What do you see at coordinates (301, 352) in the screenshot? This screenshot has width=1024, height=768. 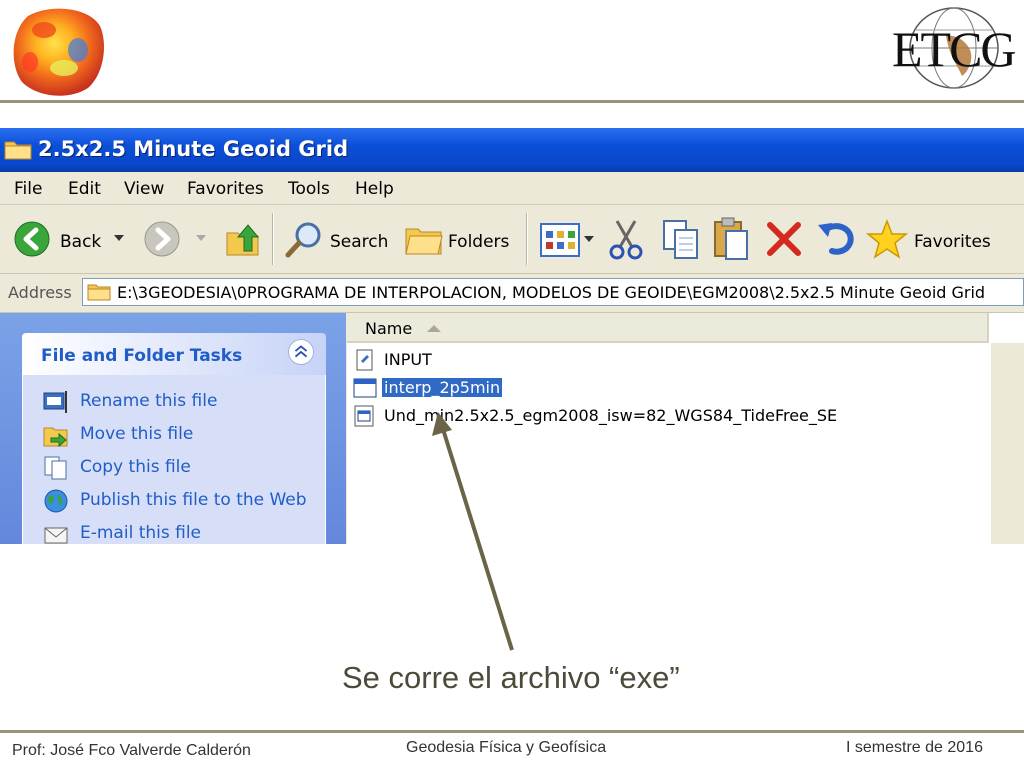 I see `collapse-chevron-icon` at bounding box center [301, 352].